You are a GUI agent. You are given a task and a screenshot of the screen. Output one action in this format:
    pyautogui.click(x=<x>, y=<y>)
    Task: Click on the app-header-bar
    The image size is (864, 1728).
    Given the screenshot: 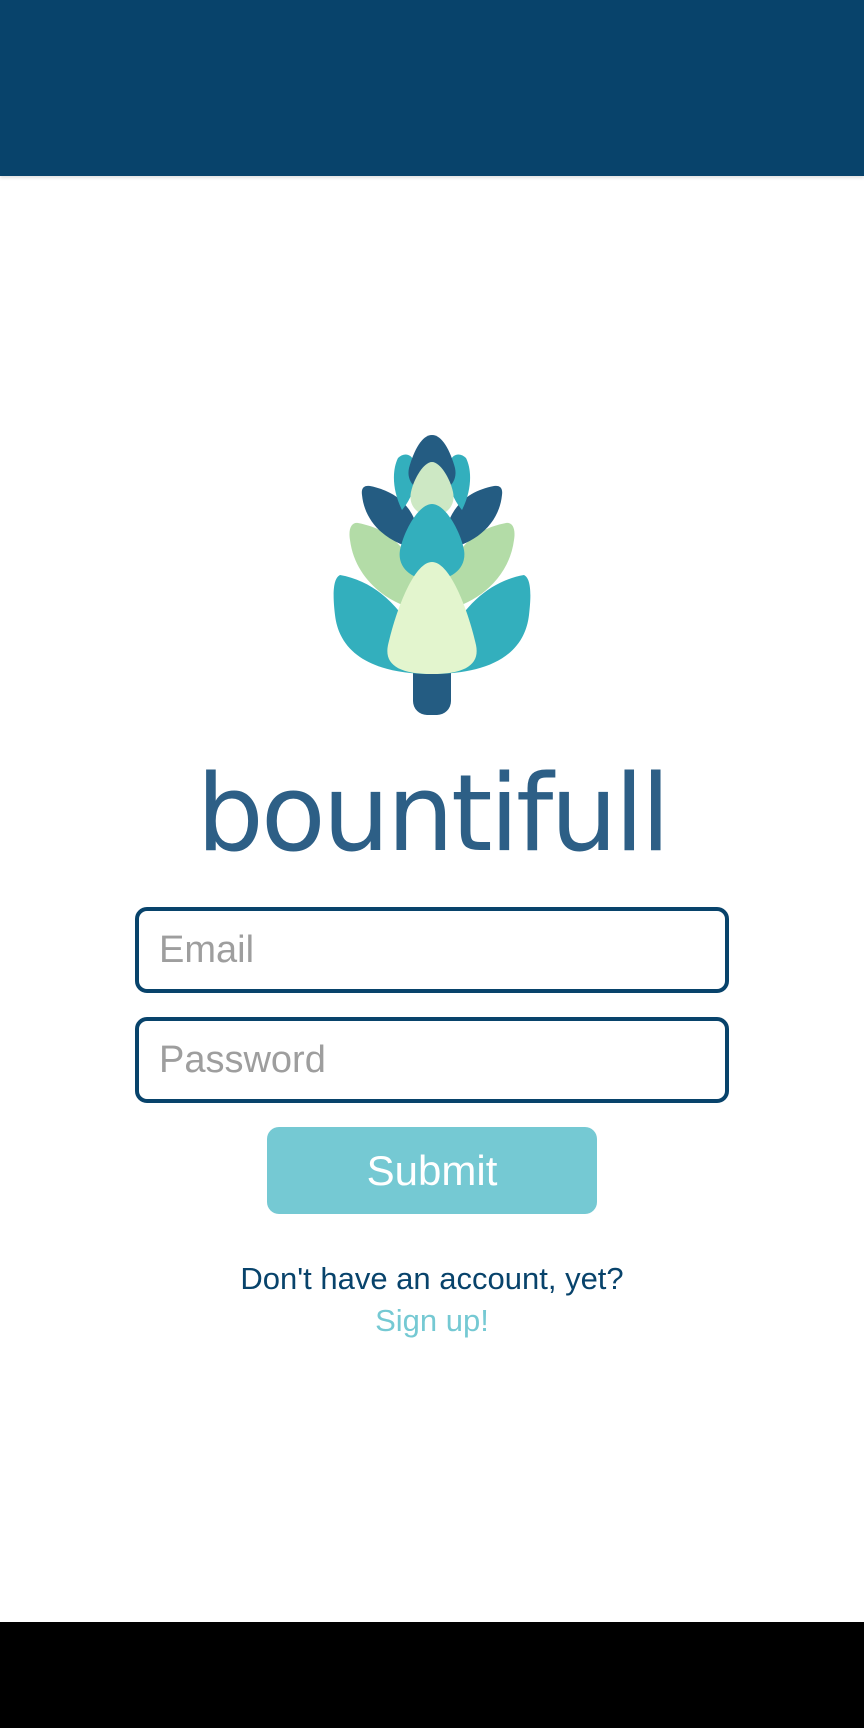 What is the action you would take?
    pyautogui.click(x=432, y=88)
    